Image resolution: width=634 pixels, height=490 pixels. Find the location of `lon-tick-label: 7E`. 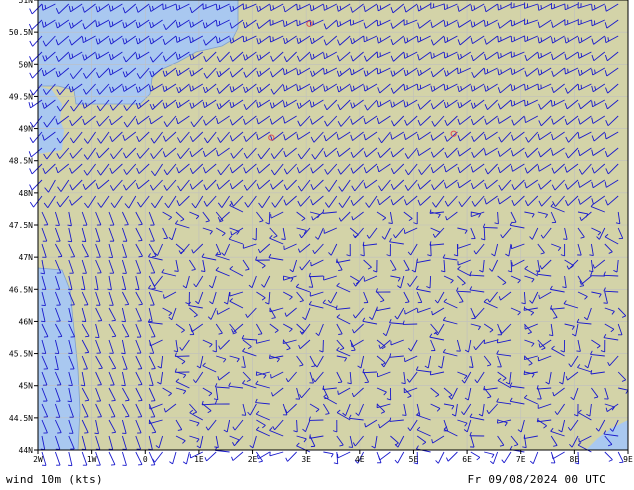

lon-tick-label: 7E is located at coordinates (521, 459).